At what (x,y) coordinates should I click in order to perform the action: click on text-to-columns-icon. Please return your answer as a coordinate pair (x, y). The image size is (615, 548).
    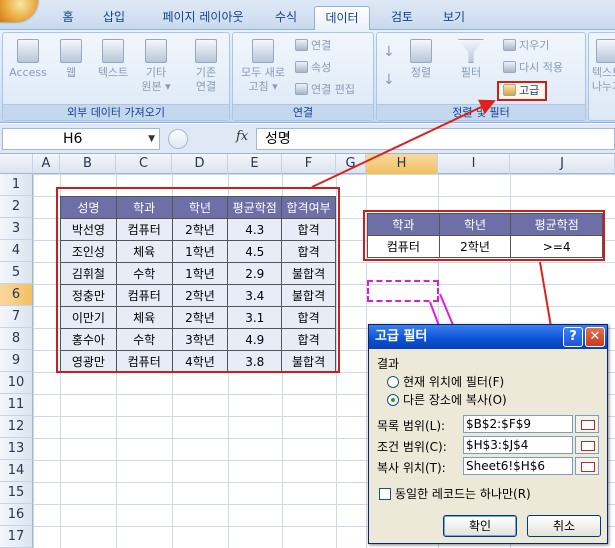
    Looking at the image, I should click on (605, 51).